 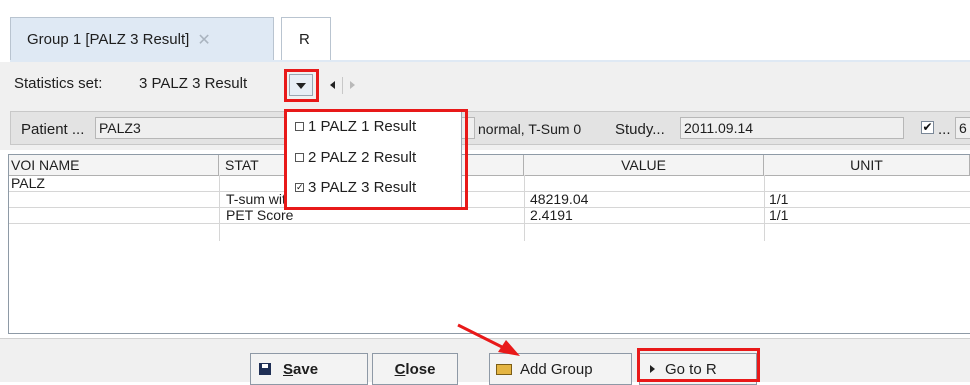 I want to click on extra-value: 6, so click(x=963, y=128).